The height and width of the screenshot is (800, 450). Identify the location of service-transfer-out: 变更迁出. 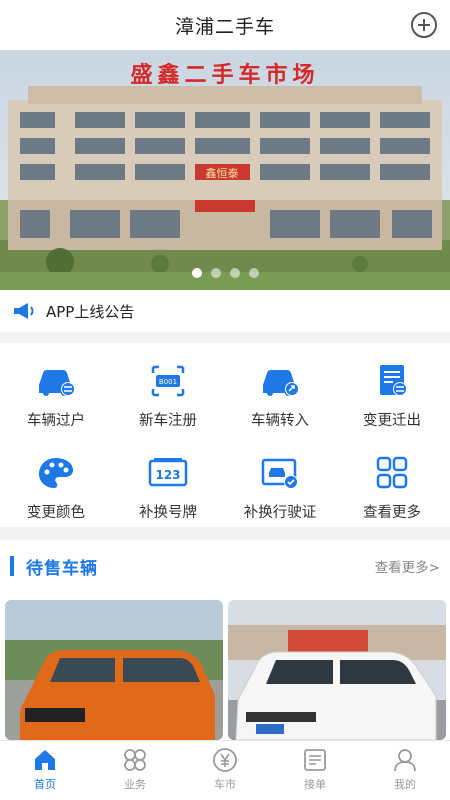
(392, 389).